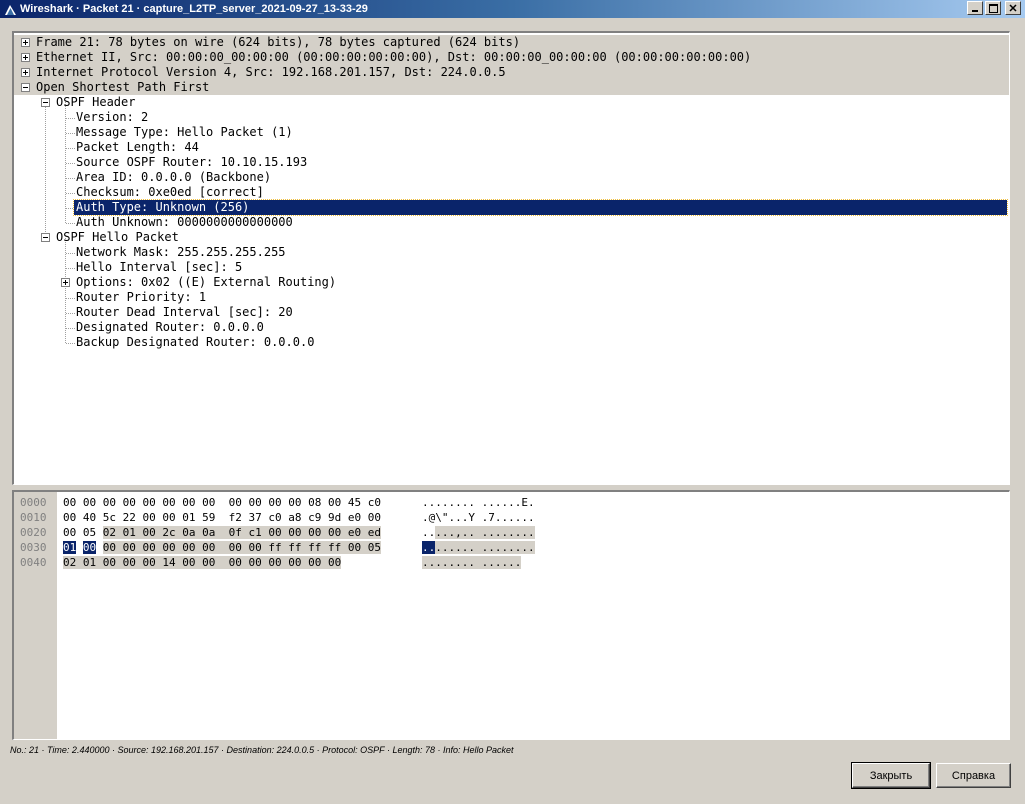 The image size is (1025, 804). Describe the element at coordinates (255, 517) in the screenshot. I see `hex-byte: 37` at that location.